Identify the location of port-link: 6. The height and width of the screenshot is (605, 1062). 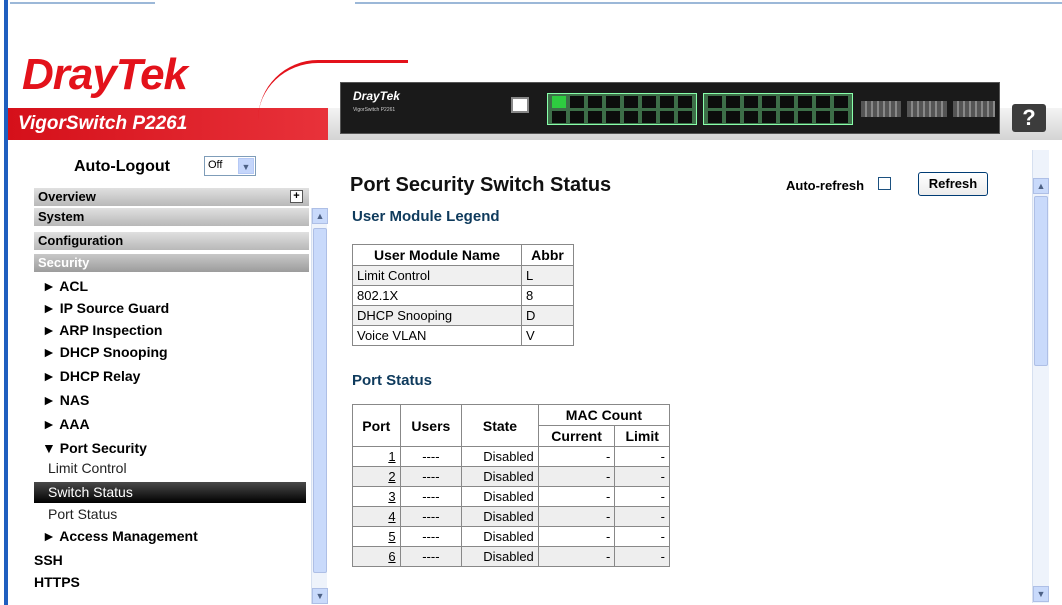
(391, 556).